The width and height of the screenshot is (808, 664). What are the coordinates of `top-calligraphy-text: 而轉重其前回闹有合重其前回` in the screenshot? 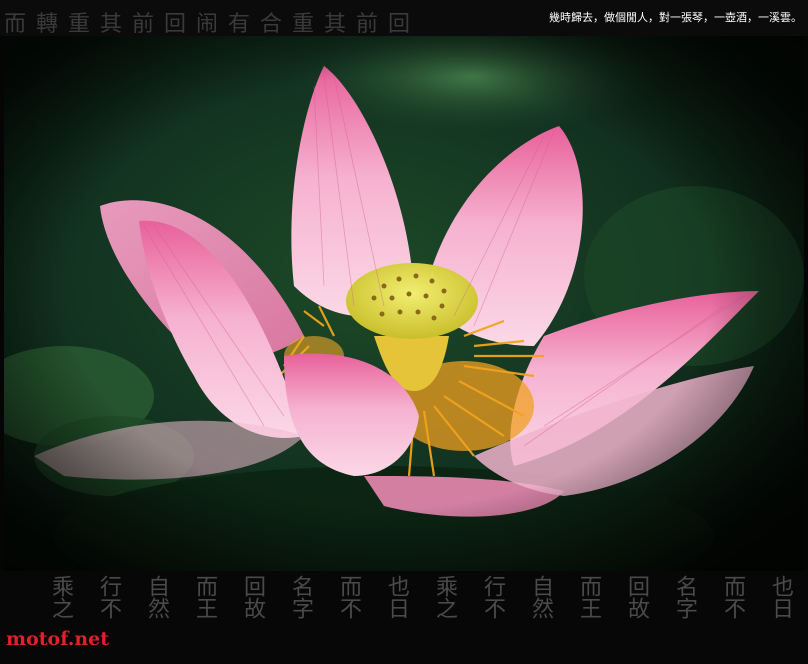 It's located at (212, 24).